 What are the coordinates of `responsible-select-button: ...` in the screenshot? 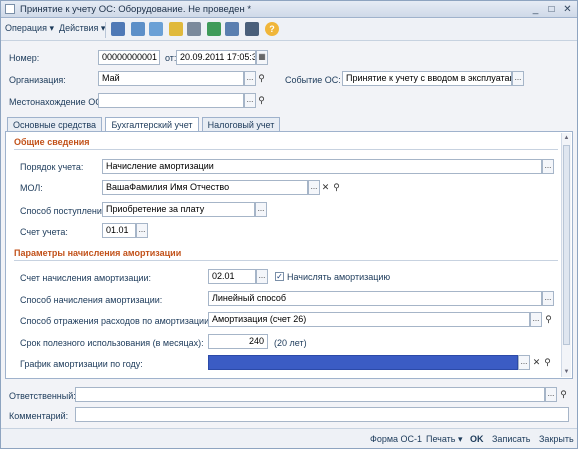 It's located at (551, 394).